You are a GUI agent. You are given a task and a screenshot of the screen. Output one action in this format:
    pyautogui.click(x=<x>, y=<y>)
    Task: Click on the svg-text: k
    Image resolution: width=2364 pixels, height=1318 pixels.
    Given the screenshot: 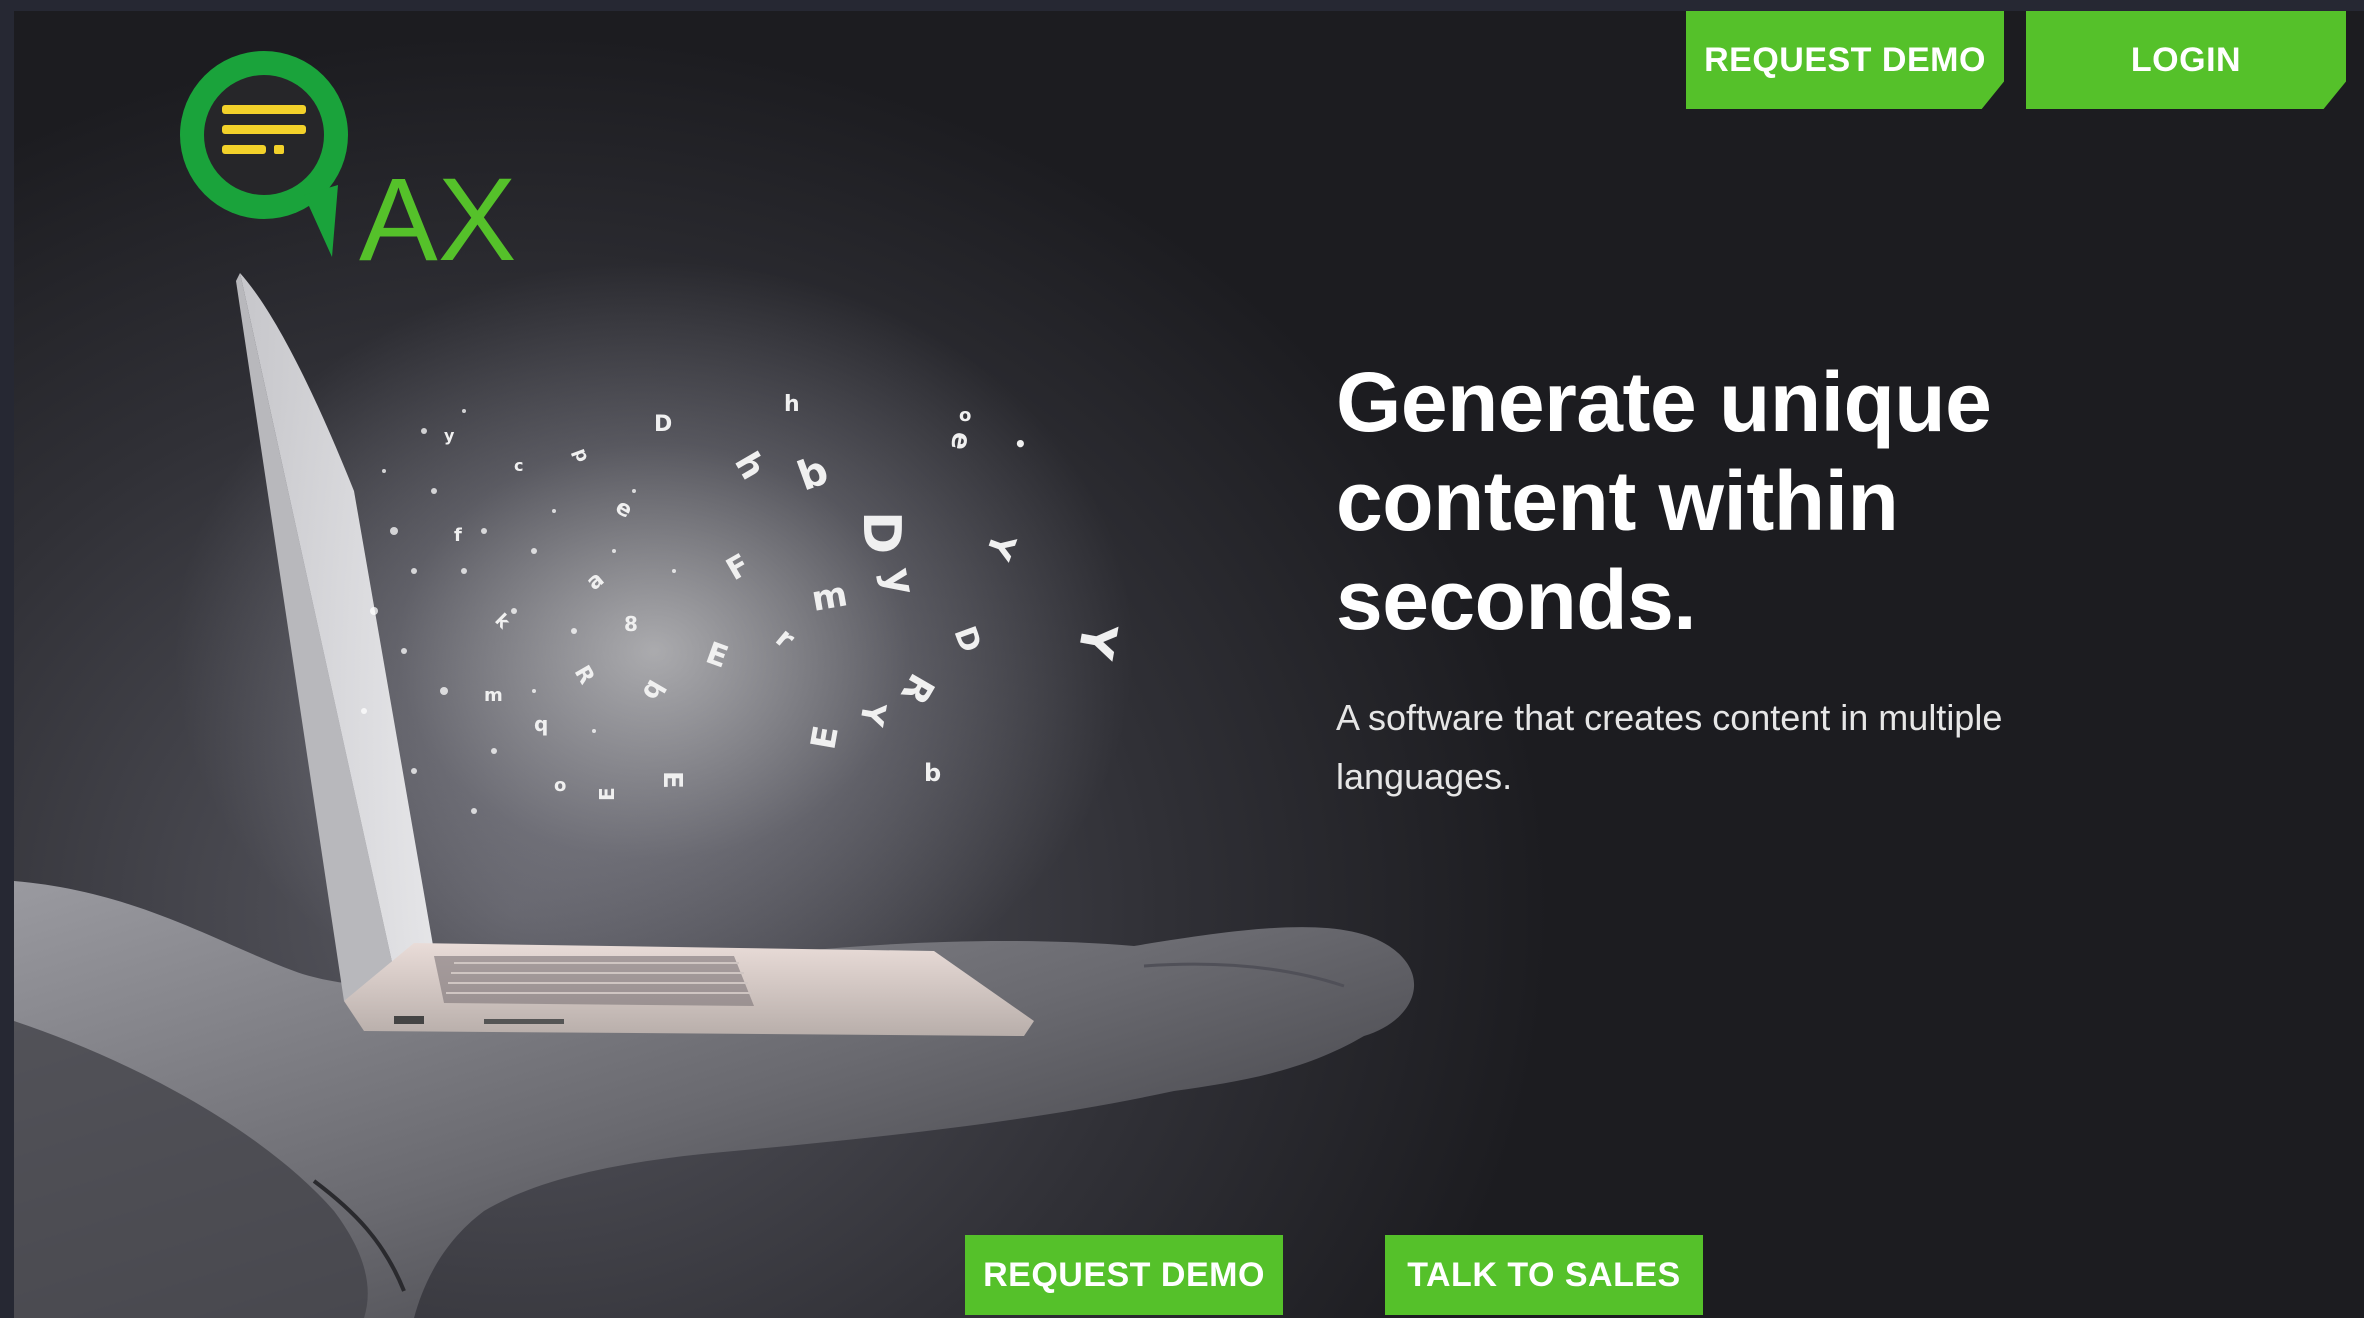 What is the action you would take?
    pyautogui.click(x=502, y=622)
    